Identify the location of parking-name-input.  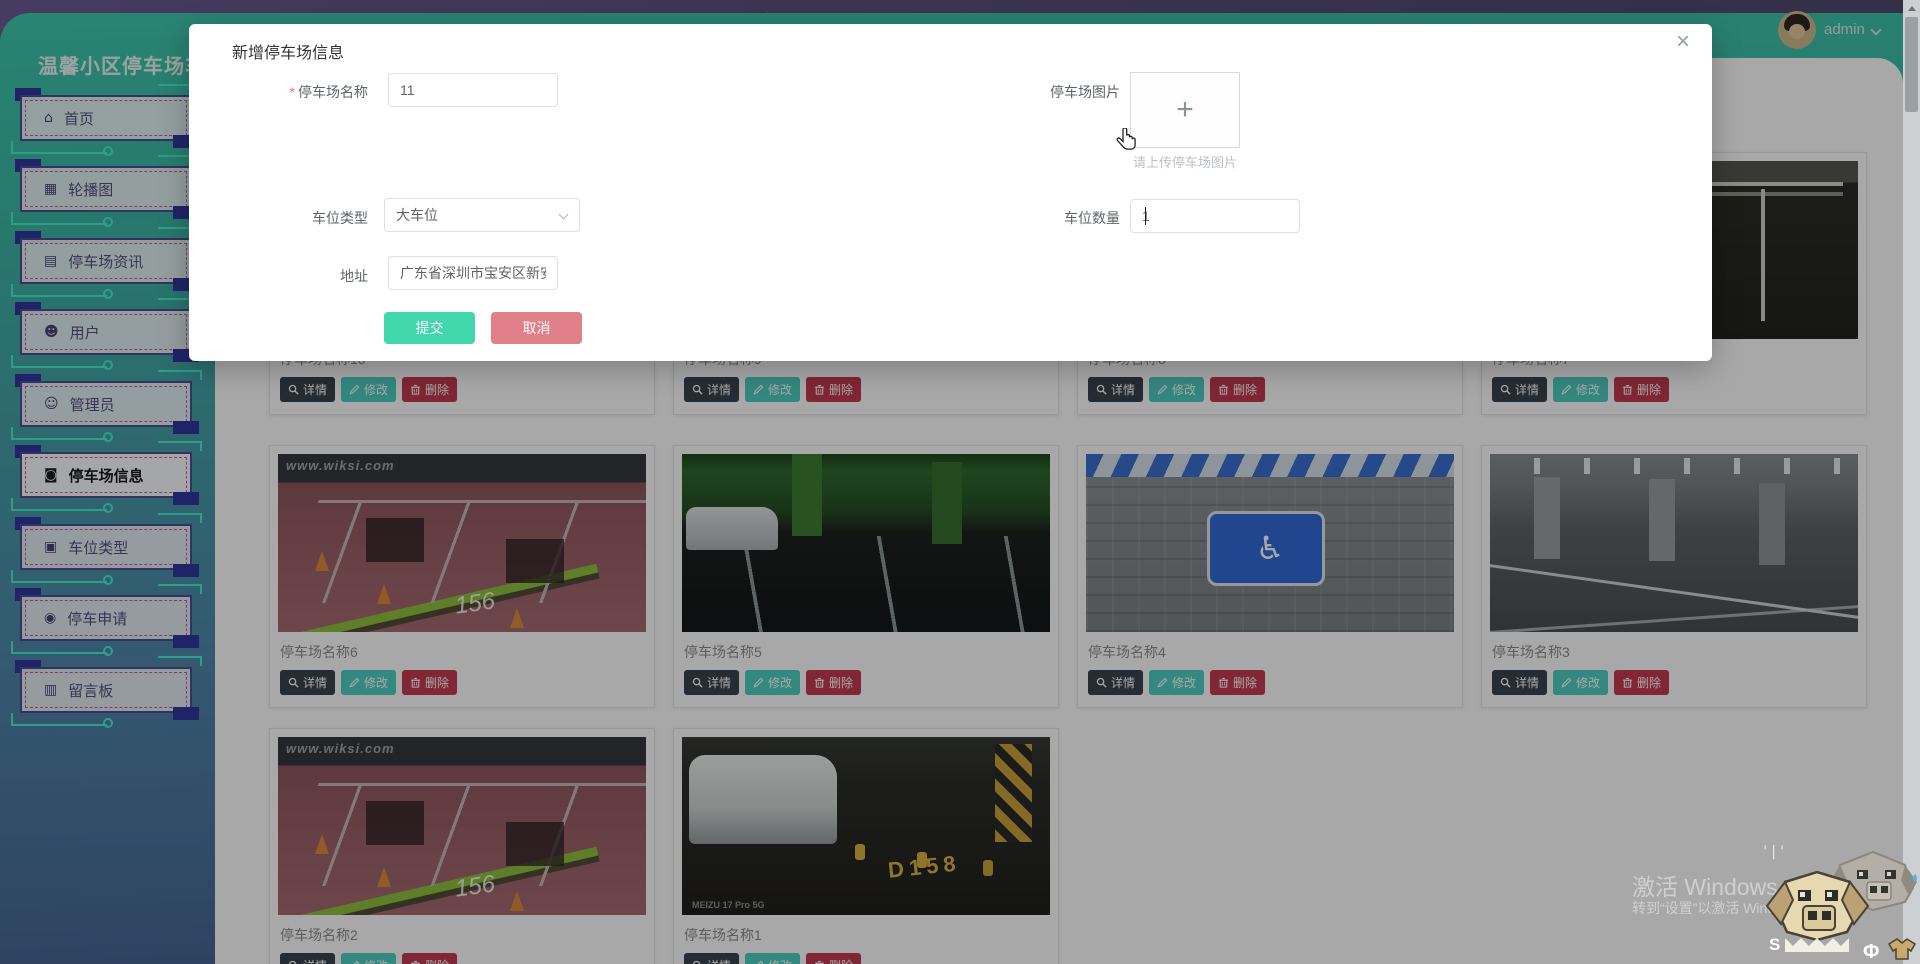
(473, 90).